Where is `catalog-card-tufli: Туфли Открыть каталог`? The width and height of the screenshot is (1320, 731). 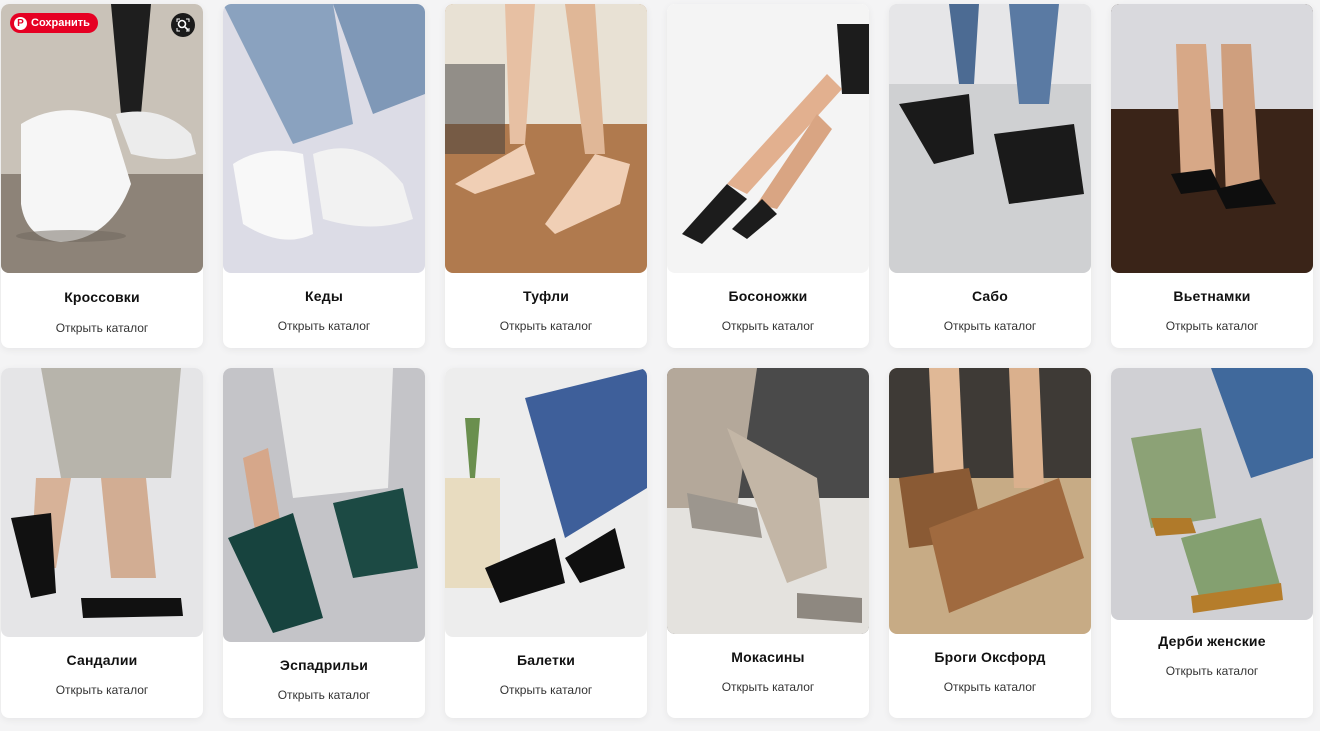
catalog-card-tufli: Туфли Открыть каталог is located at coordinates (546, 176).